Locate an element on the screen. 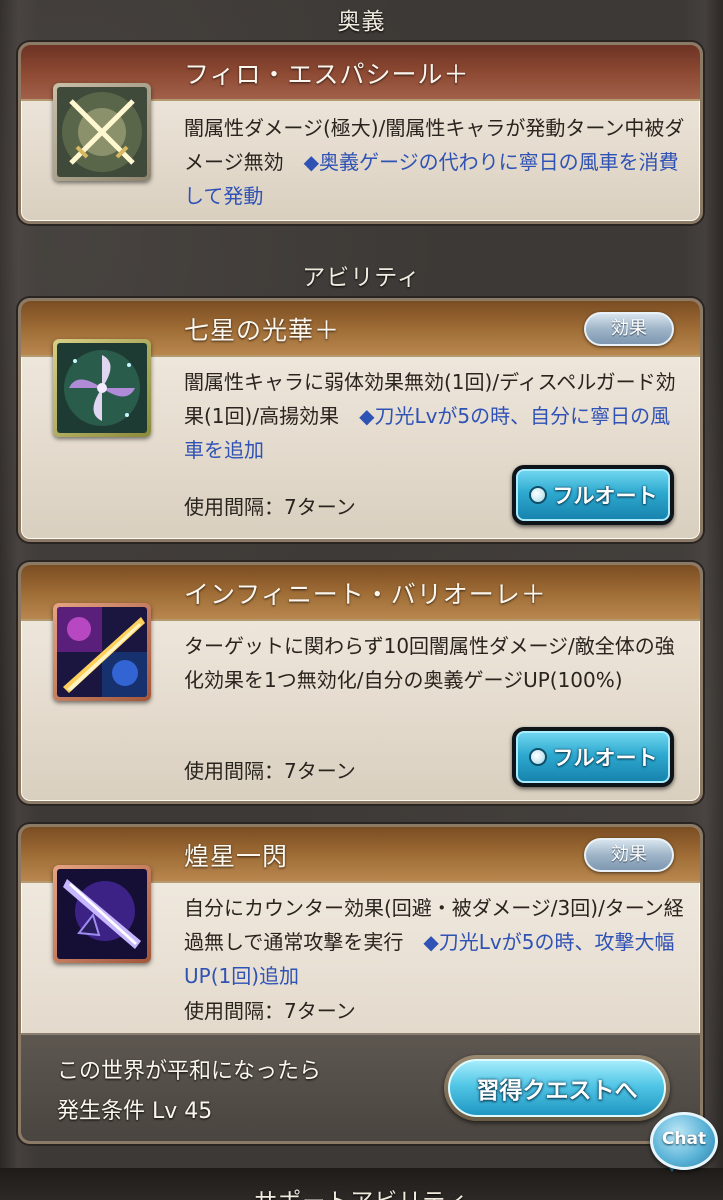 The width and height of the screenshot is (723, 1200). ability-1-effect-button: 効果 is located at coordinates (629, 329).